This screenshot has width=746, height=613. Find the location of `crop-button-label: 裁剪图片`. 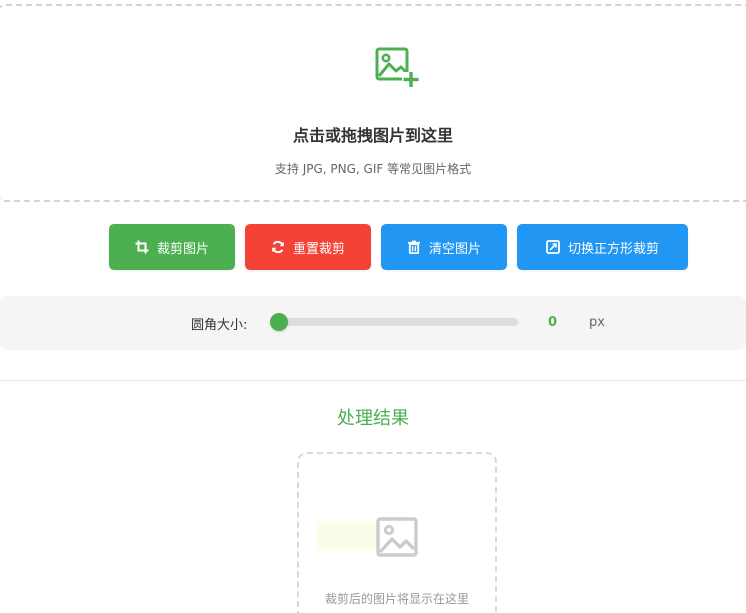

crop-button-label: 裁剪图片 is located at coordinates (182, 249).